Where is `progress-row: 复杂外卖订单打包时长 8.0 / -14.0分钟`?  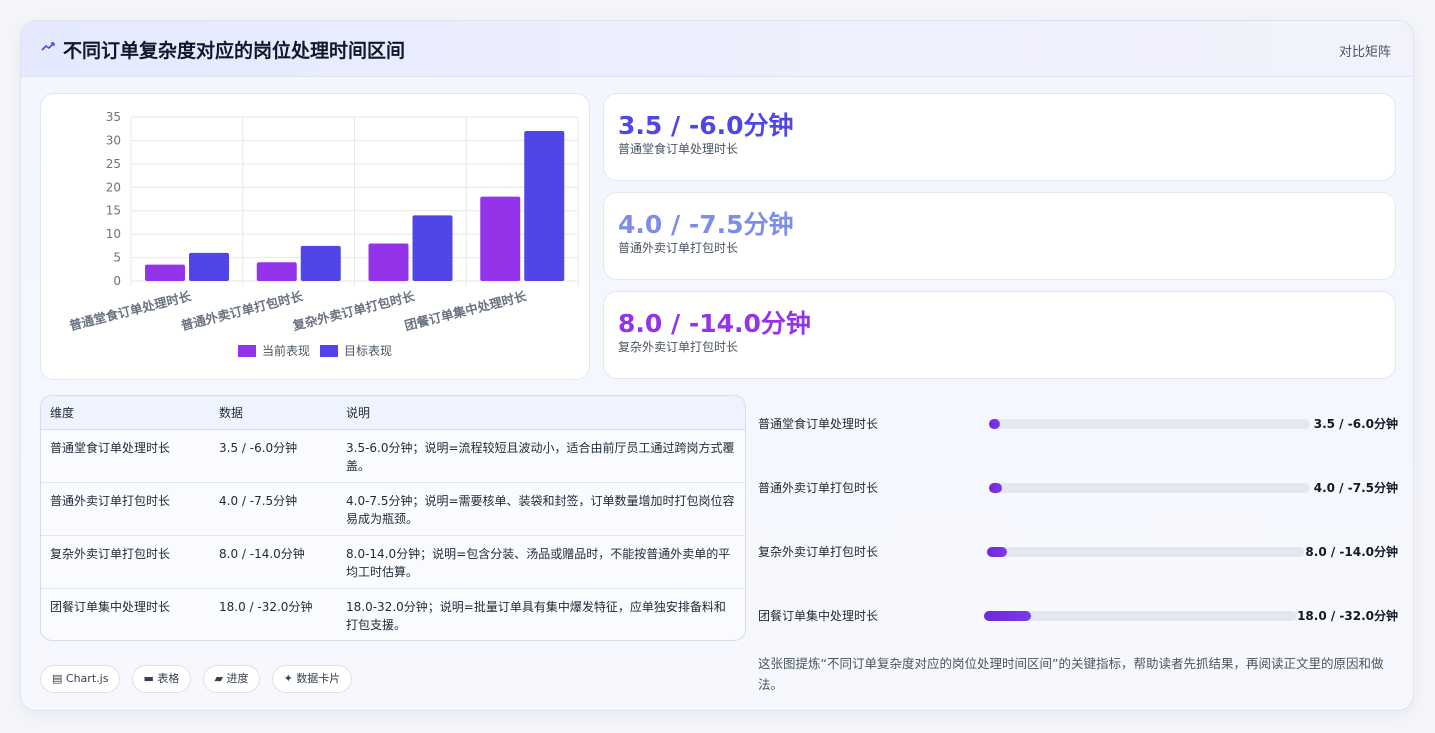
progress-row: 复杂外卖订单打包时长 8.0 / -14.0分钟 is located at coordinates (1078, 551).